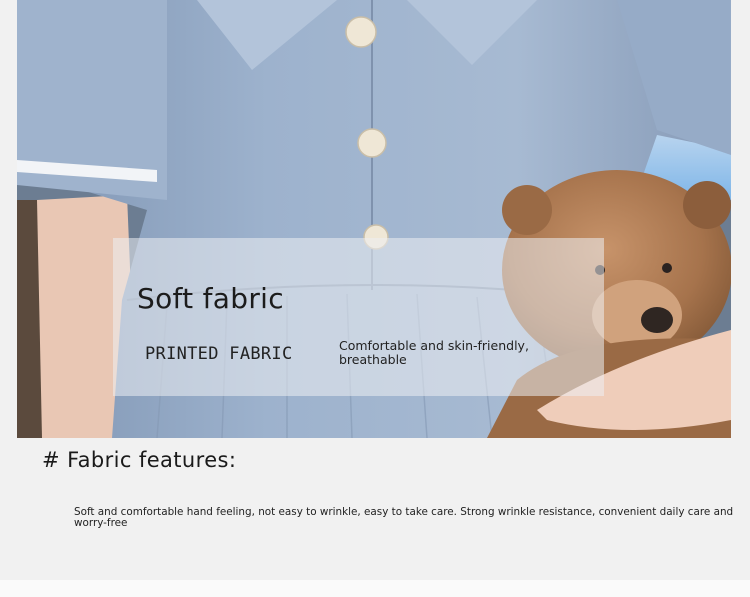 The height and width of the screenshot is (597, 750). I want to click on overlay-tag: PRINTED FABRIC, so click(219, 354).